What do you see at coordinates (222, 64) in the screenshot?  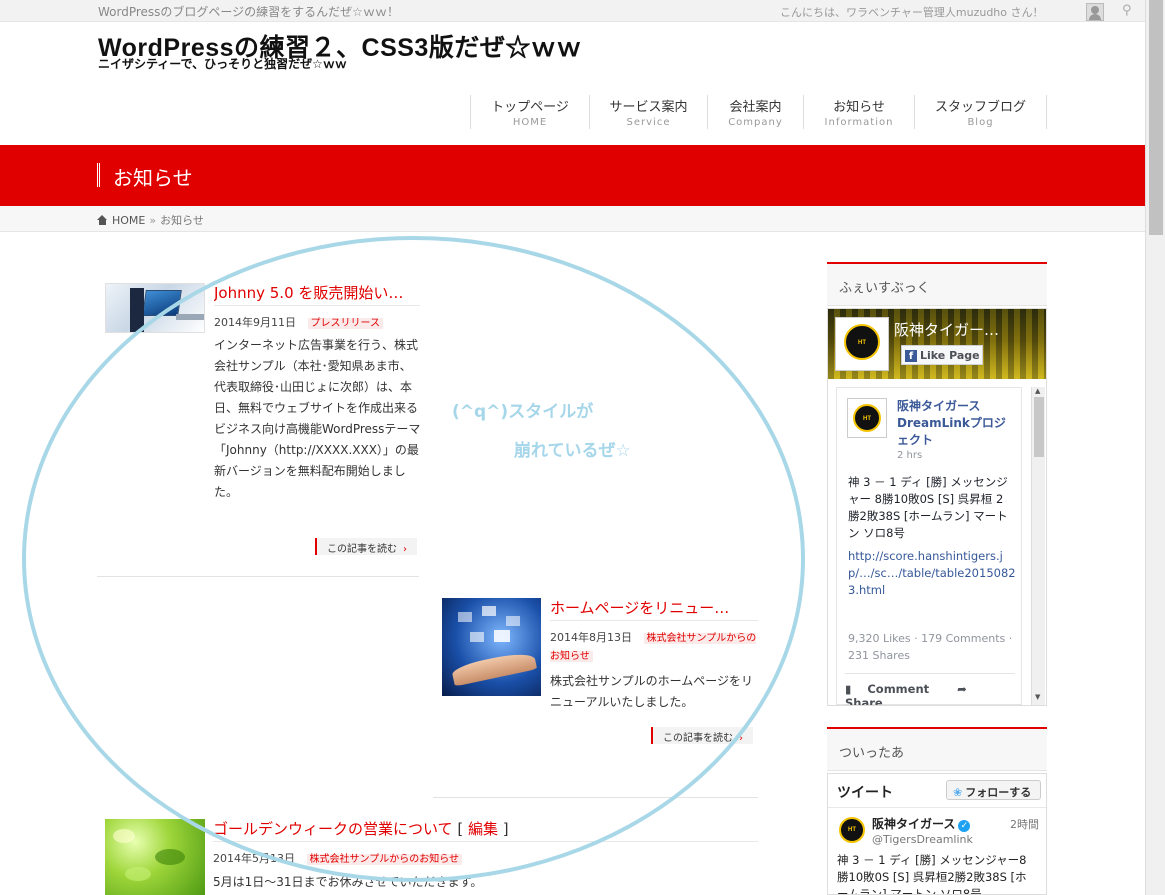 I see `site-description: ニイザシティーで、ひっそりと独習だぜ☆ｗｗ` at bounding box center [222, 64].